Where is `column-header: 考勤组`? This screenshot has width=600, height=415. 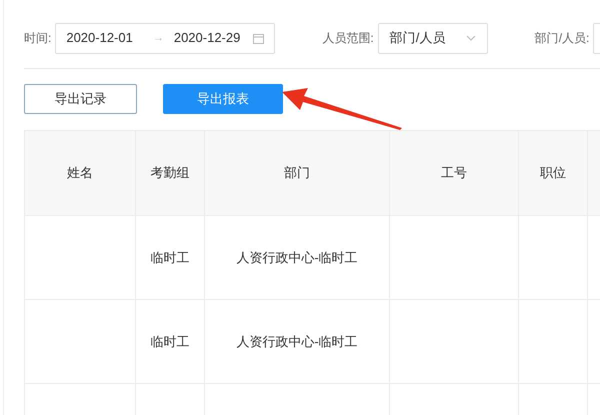 column-header: 考勤组 is located at coordinates (170, 173).